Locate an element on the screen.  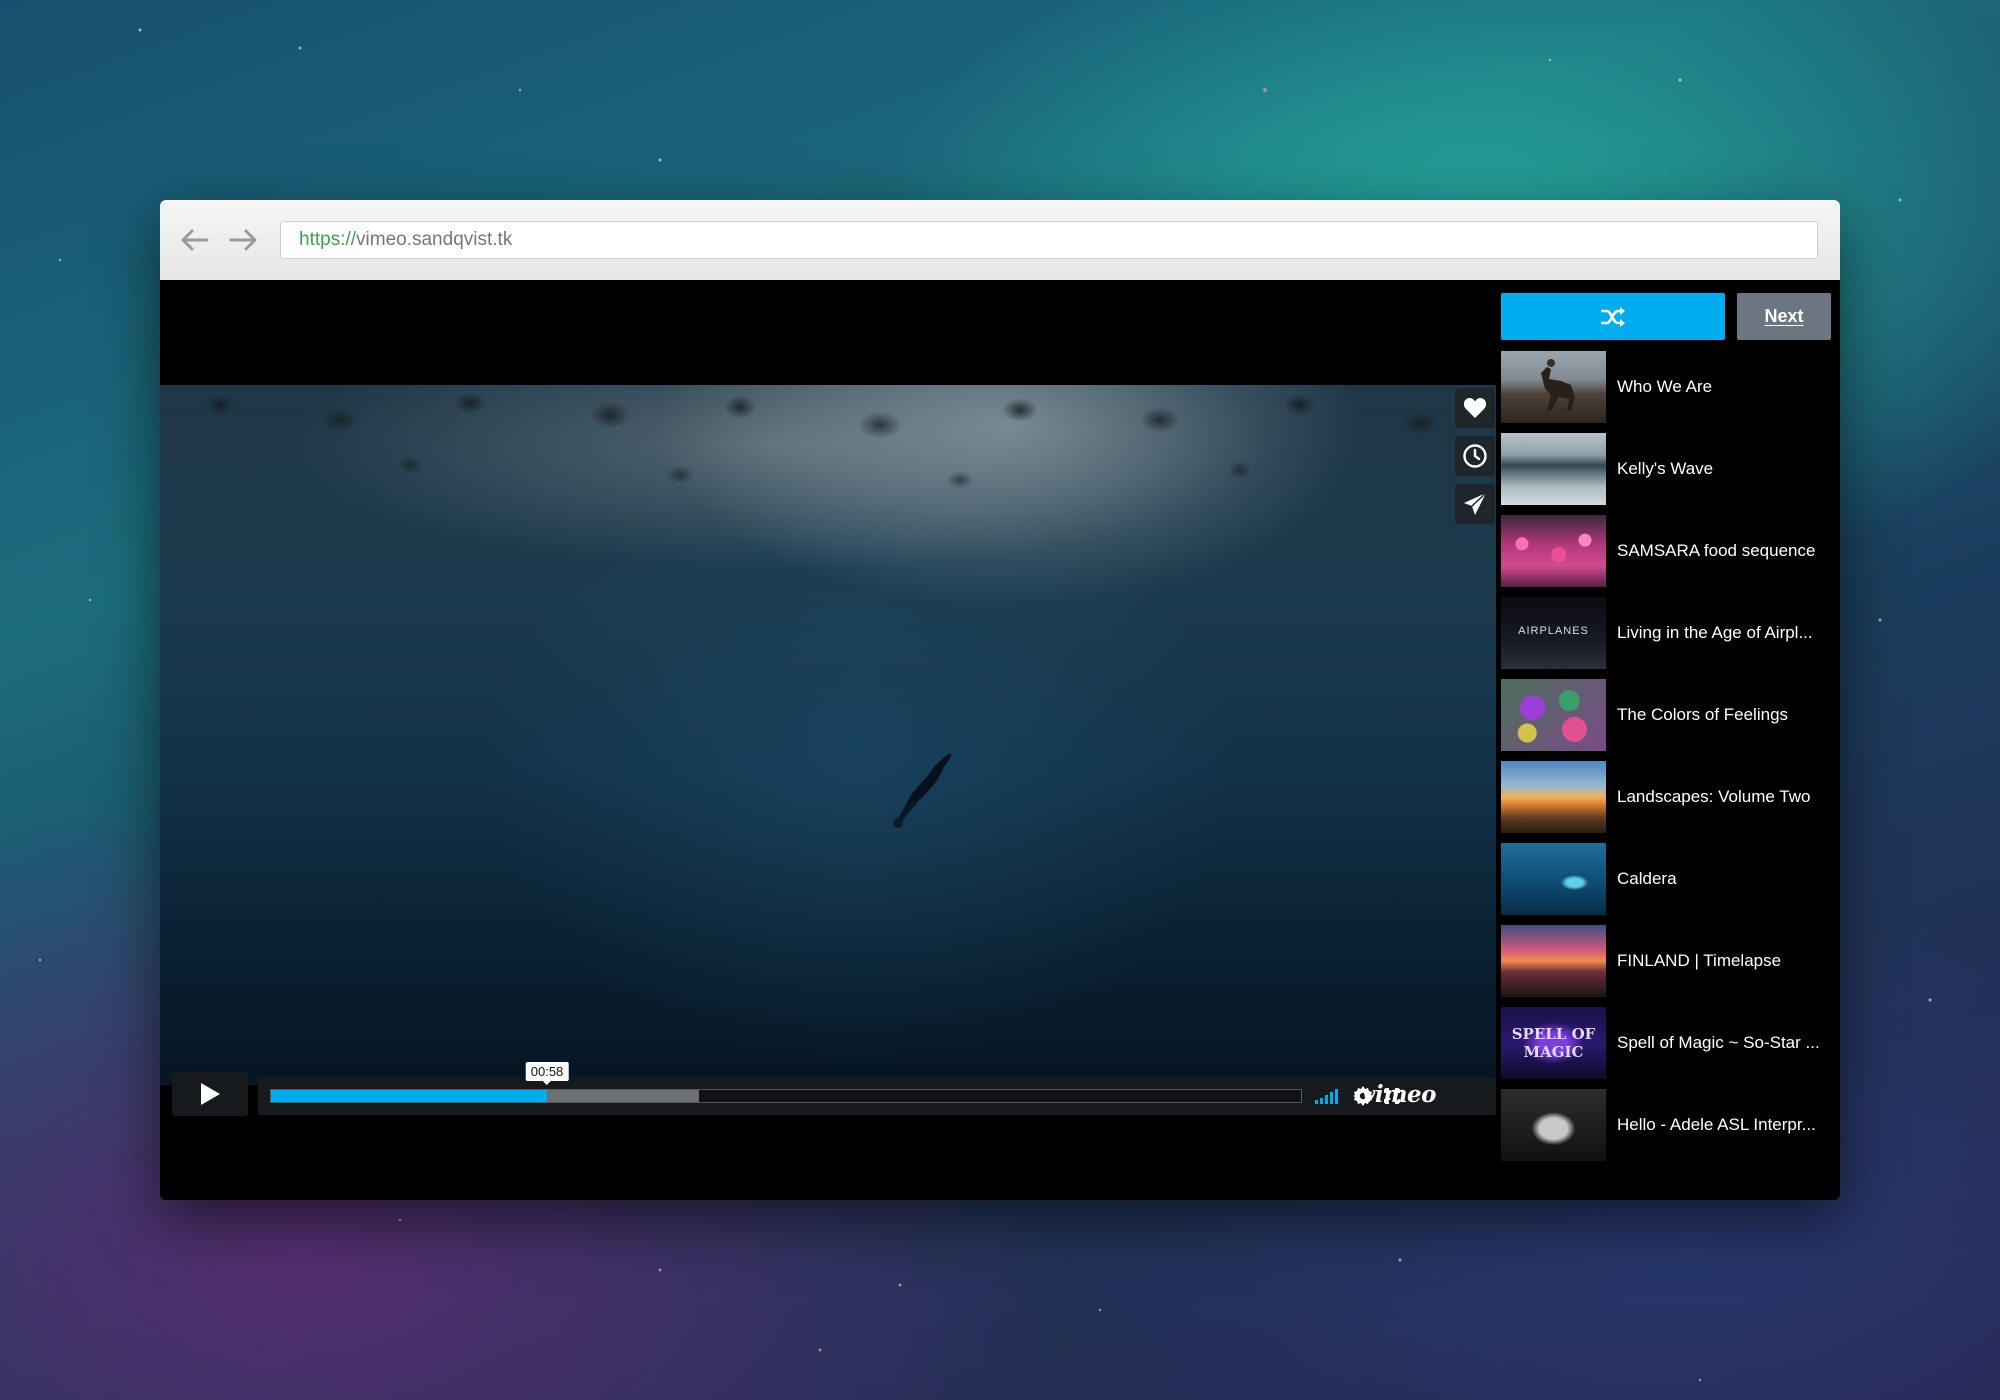
player-controlbar: 00:58 vimeo is located at coordinates (877, 1088).